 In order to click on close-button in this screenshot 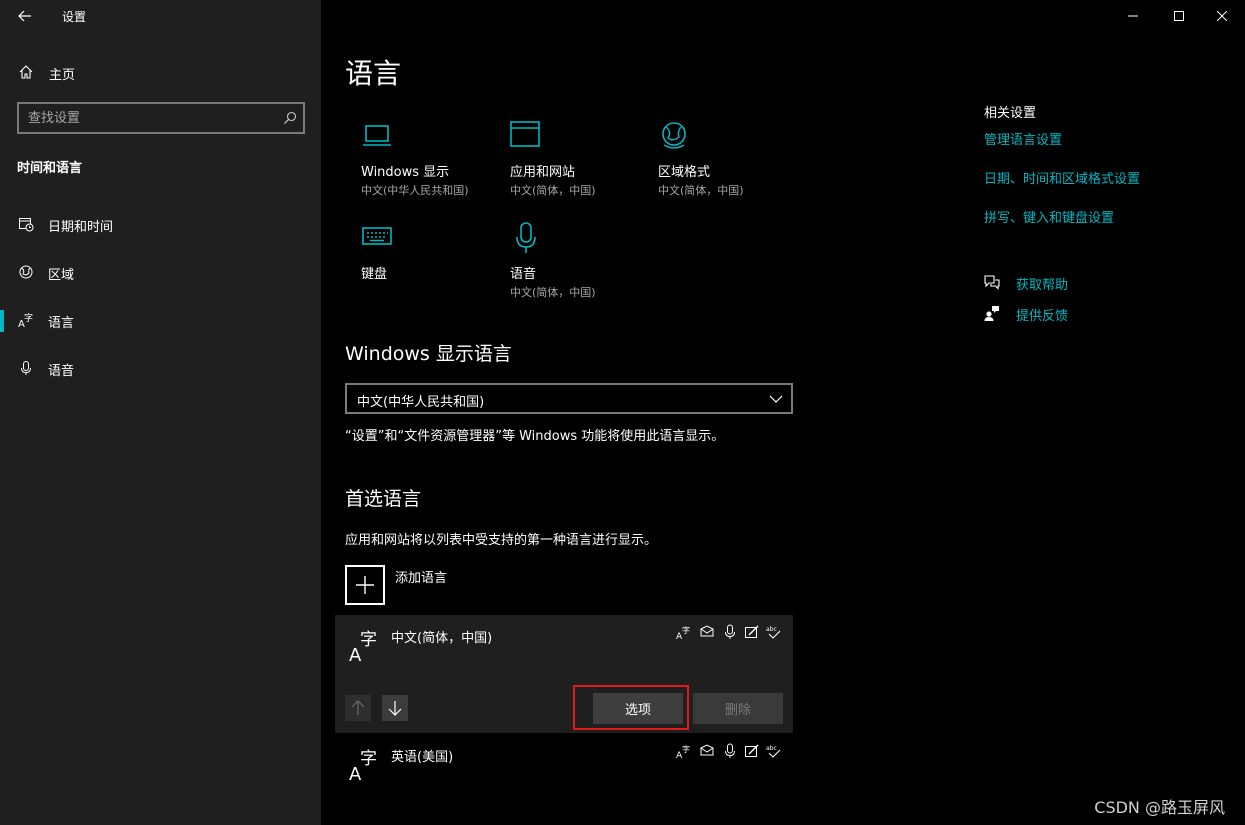, I will do `click(1222, 16)`.